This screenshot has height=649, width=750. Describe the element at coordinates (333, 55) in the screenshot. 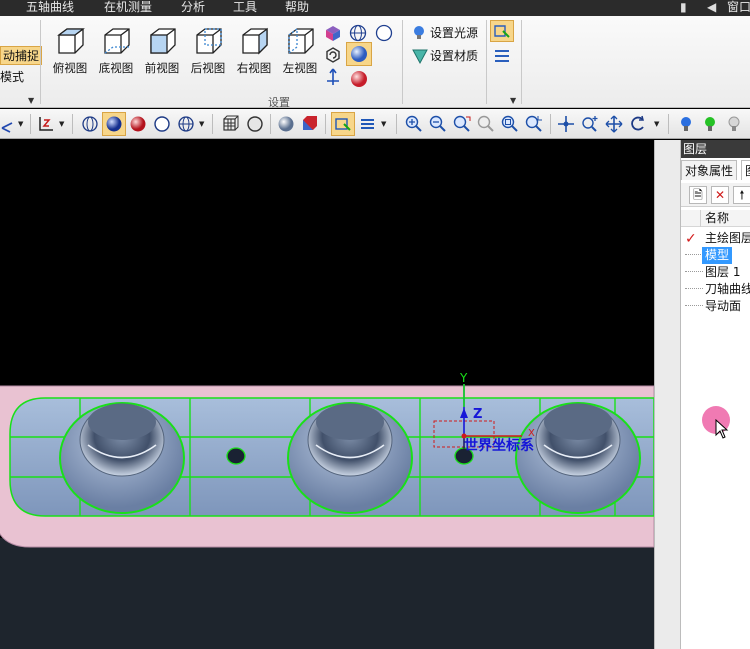

I see `rotate-view-icon` at that location.